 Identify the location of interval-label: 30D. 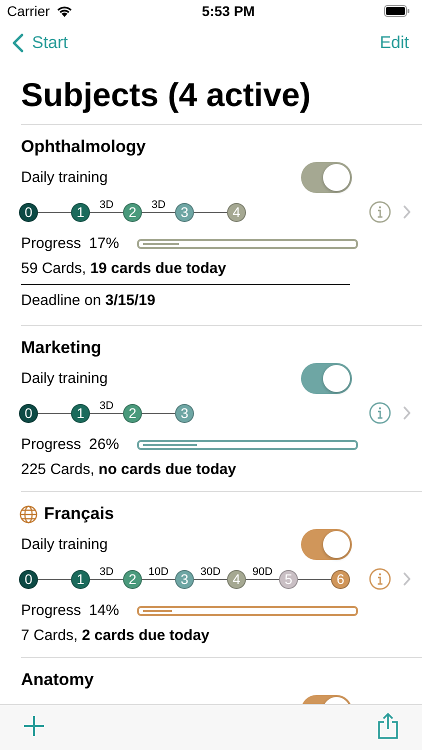
(210, 572).